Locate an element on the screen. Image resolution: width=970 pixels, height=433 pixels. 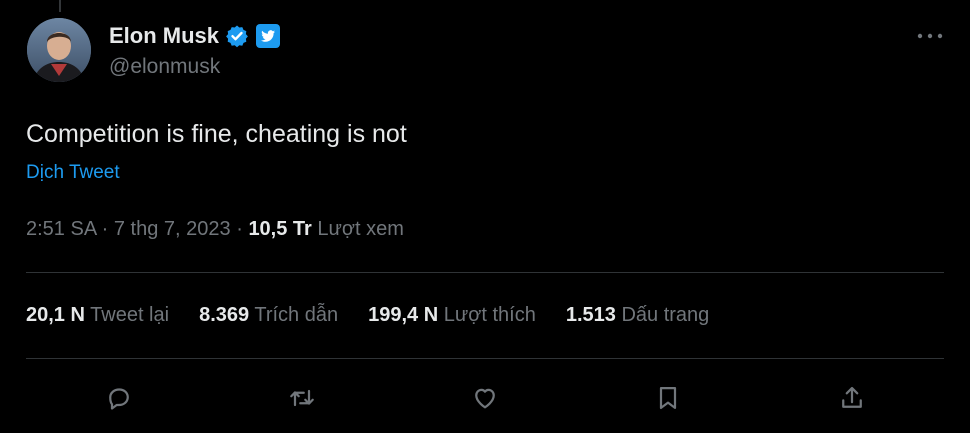
retweets-stat: 20,1 N Tweet lại is located at coordinates (97, 315).